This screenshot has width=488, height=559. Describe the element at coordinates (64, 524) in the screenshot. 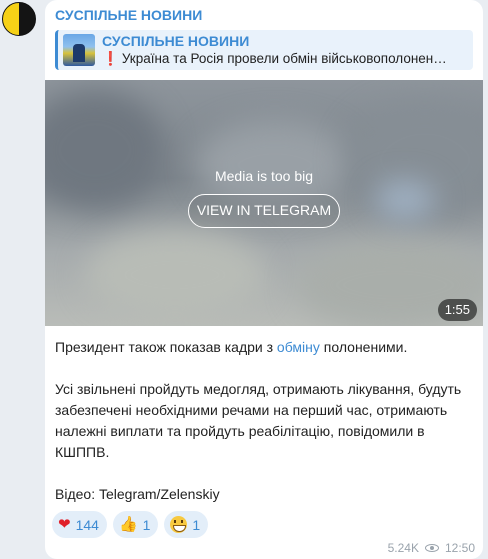

I see `red-heart-icon: ❤` at that location.